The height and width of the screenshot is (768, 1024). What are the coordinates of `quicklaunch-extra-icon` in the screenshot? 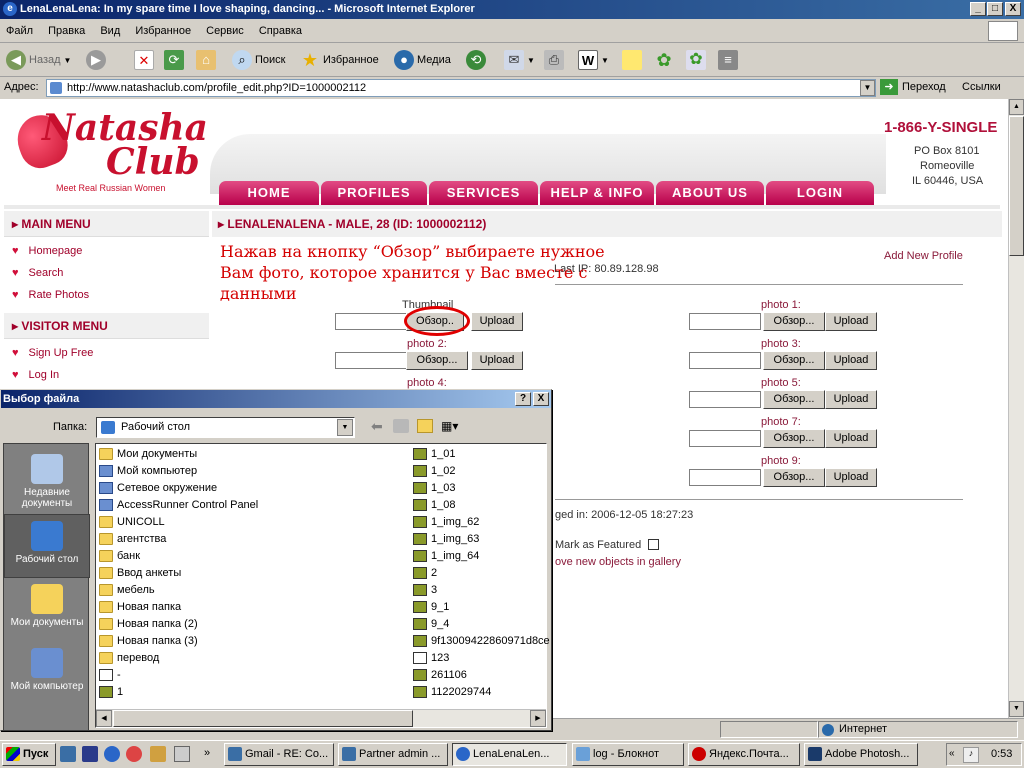 It's located at (182, 754).